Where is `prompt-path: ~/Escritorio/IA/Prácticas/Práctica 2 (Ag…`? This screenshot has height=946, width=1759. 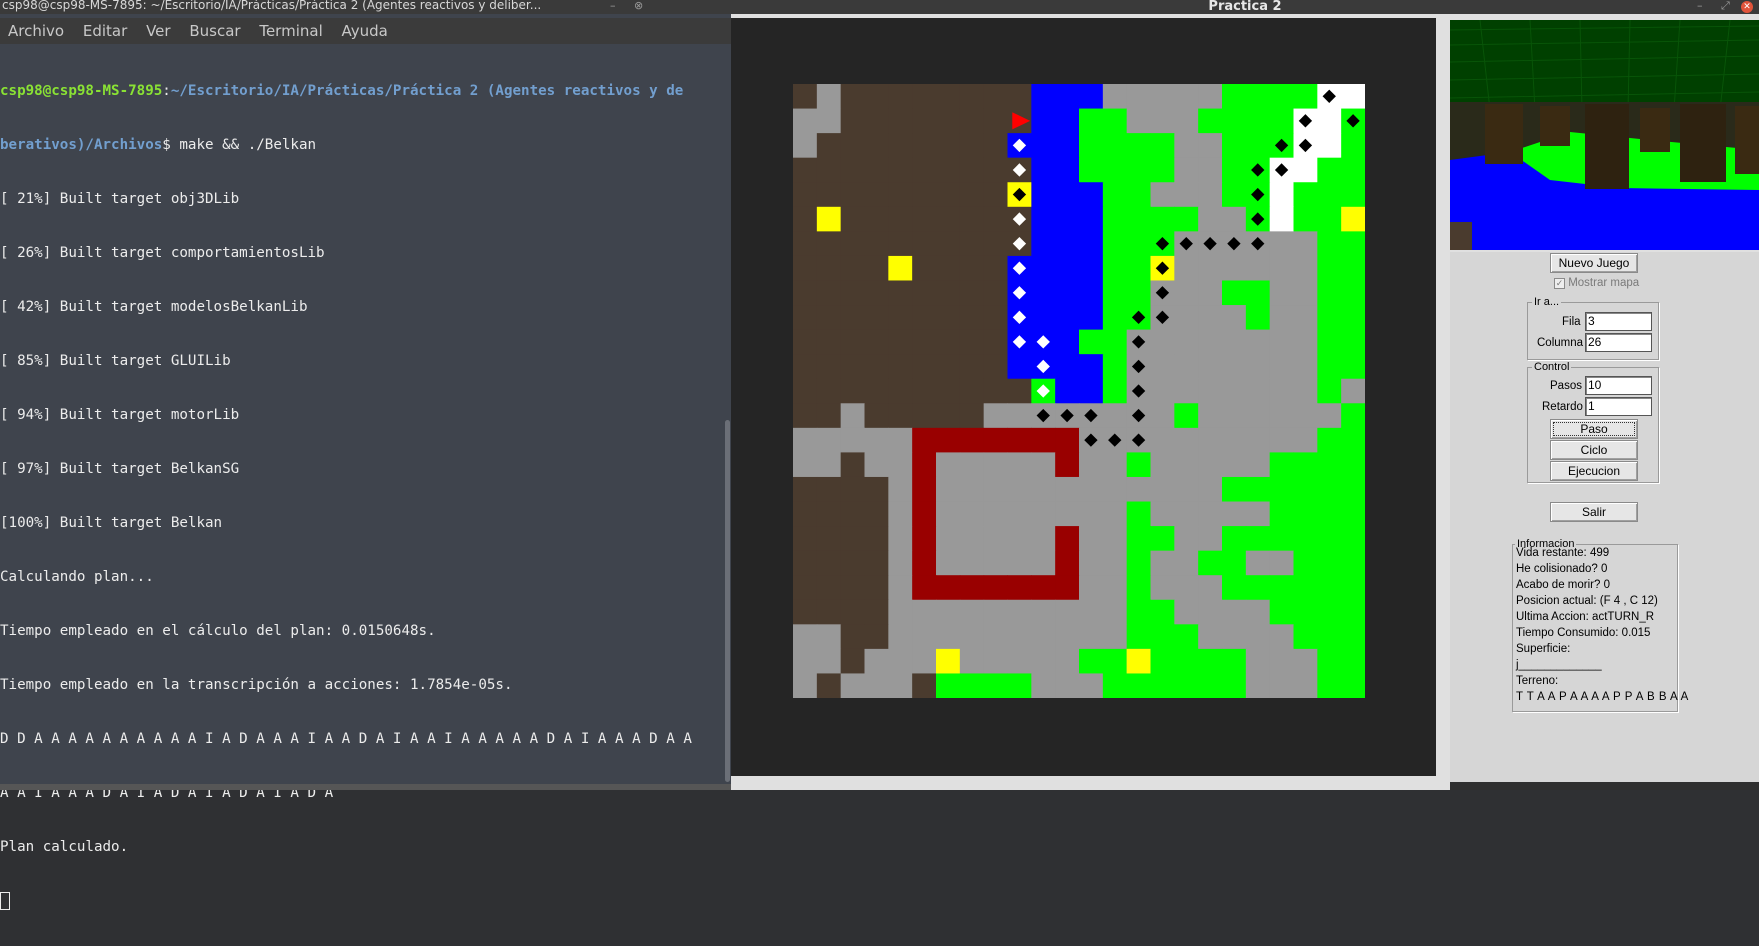 prompt-path: ~/Escritorio/IA/Prácticas/Práctica 2 (Ag… is located at coordinates (427, 91).